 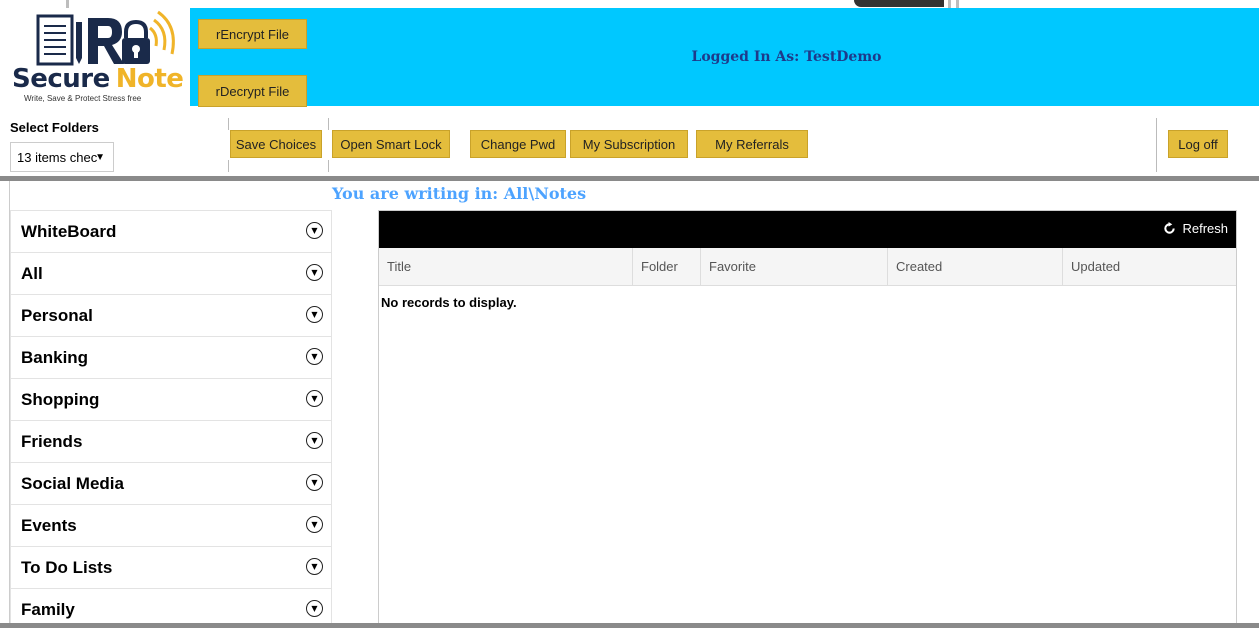 I want to click on folder-item: All ▼, so click(x=171, y=273).